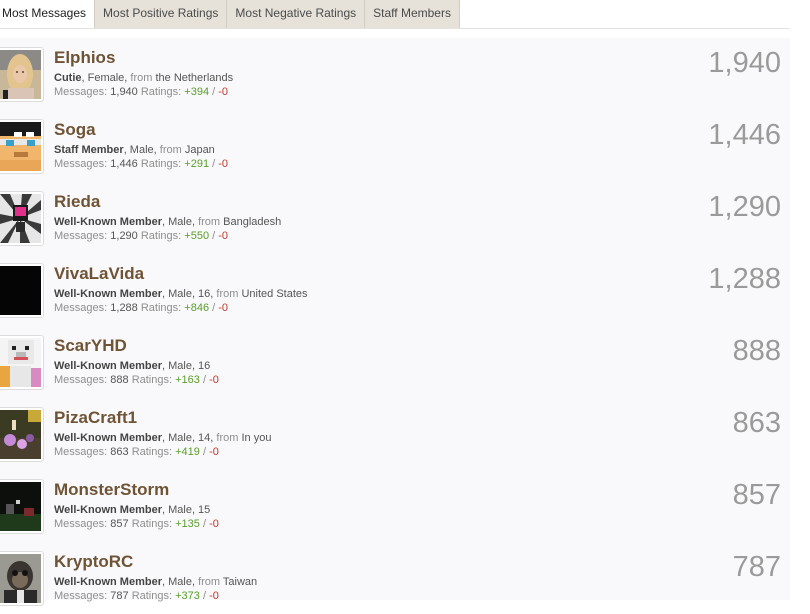  What do you see at coordinates (187, 524) in the screenshot?
I see `positive-ratings: +135` at bounding box center [187, 524].